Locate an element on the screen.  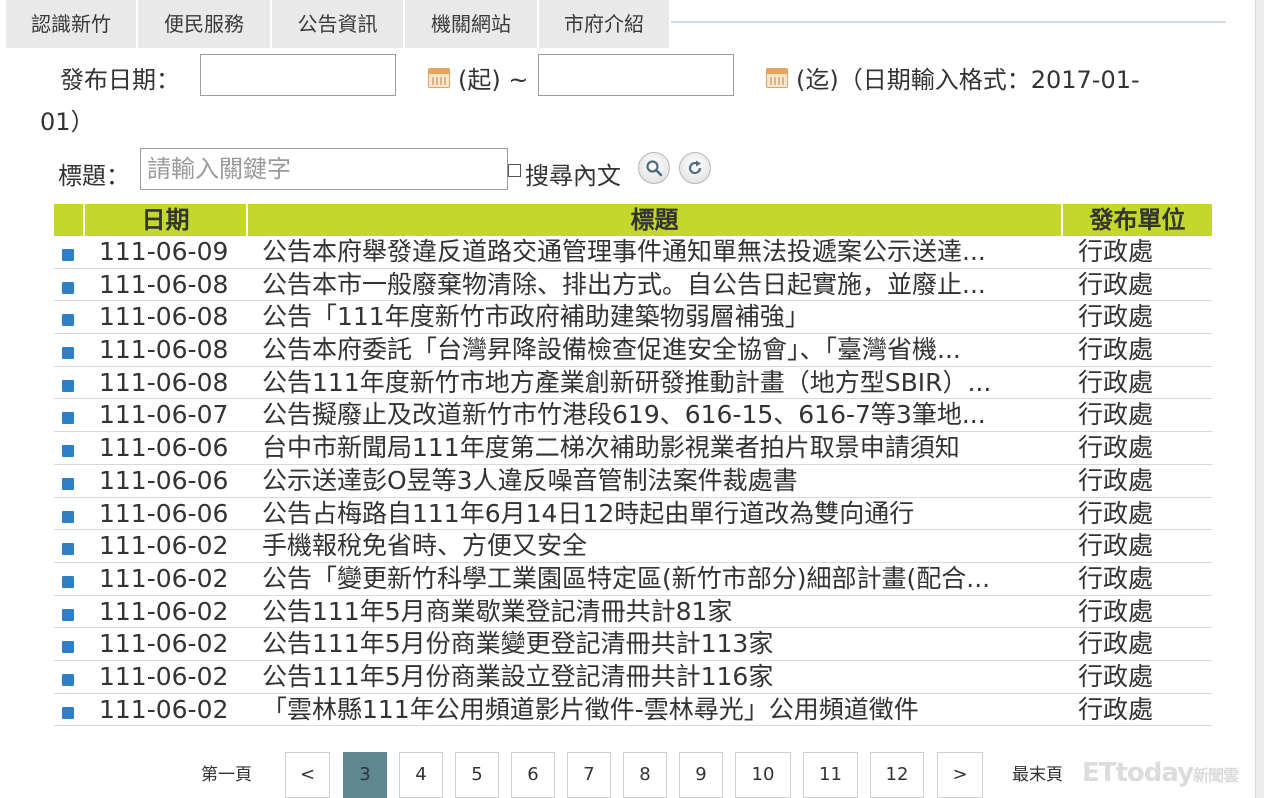
table-row: 111-06-02 公告111年5月商業歇業登記清冊共計81家 行政處 is located at coordinates (633, 612).